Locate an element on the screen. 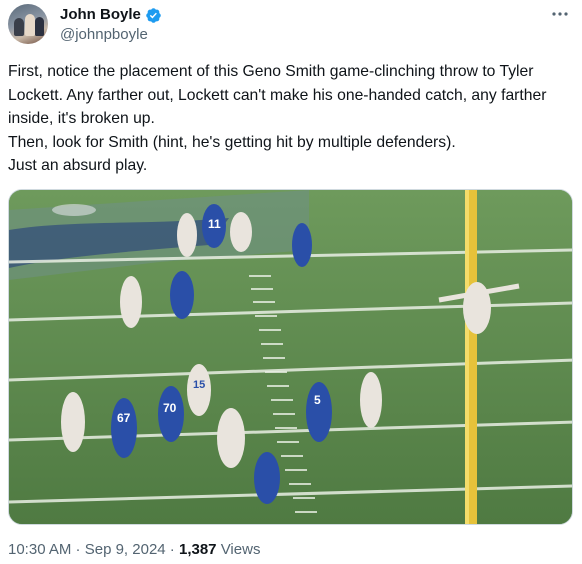 The height and width of the screenshot is (564, 582). jersey-number: 15 is located at coordinates (199, 385).